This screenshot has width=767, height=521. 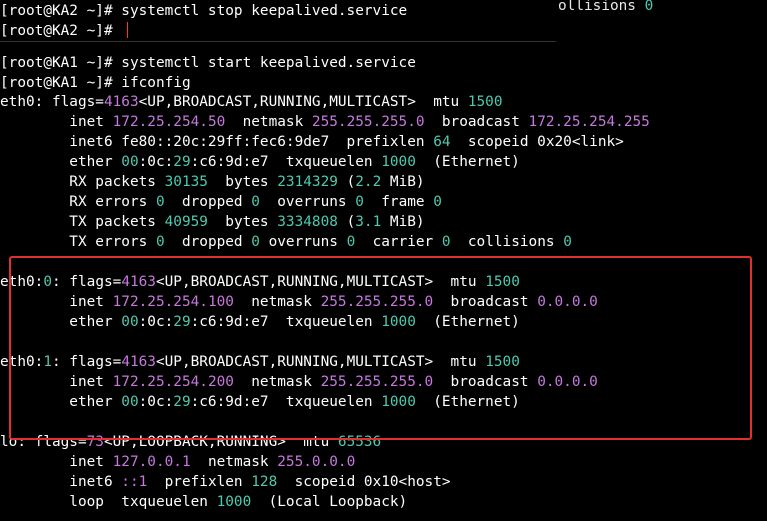 What do you see at coordinates (307, 182) in the screenshot?
I see `rx-bytes-value: 2314329` at bounding box center [307, 182].